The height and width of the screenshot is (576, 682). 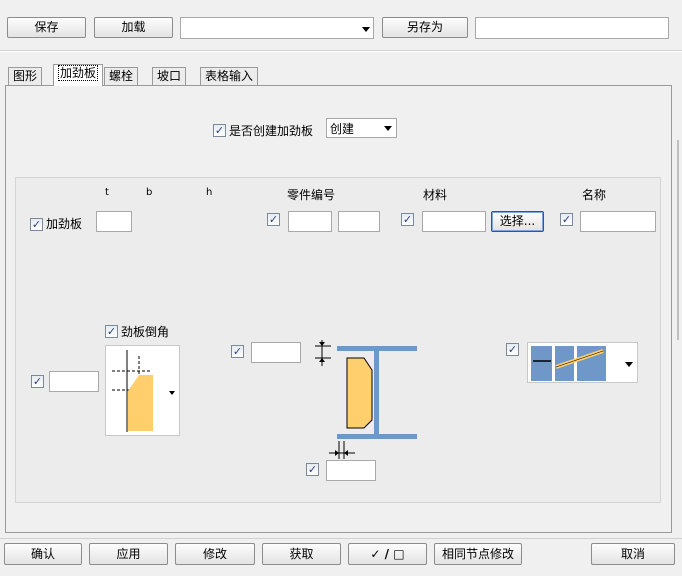 What do you see at coordinates (271, 131) in the screenshot?
I see `create-stiffener-label: 是否创建加劲板` at bounding box center [271, 131].